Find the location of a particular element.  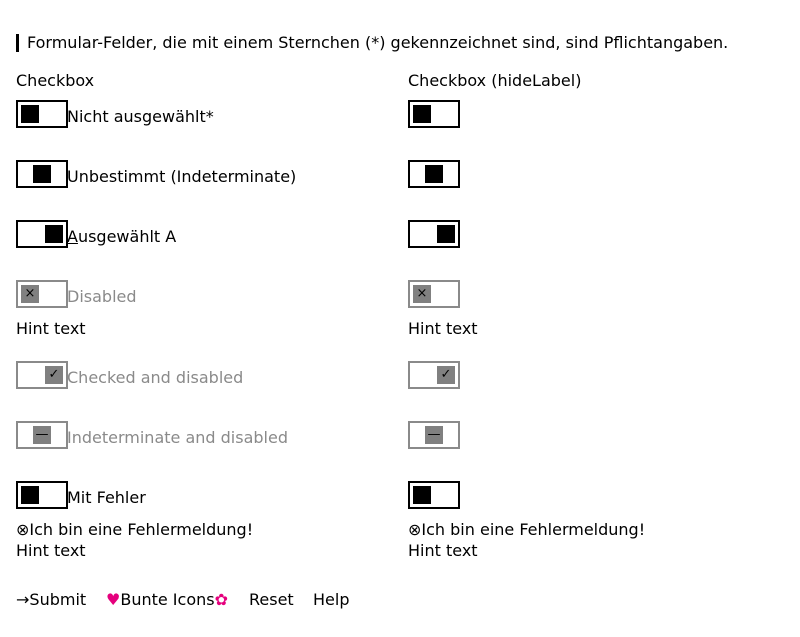

access-key-letter: A is located at coordinates (72, 236).